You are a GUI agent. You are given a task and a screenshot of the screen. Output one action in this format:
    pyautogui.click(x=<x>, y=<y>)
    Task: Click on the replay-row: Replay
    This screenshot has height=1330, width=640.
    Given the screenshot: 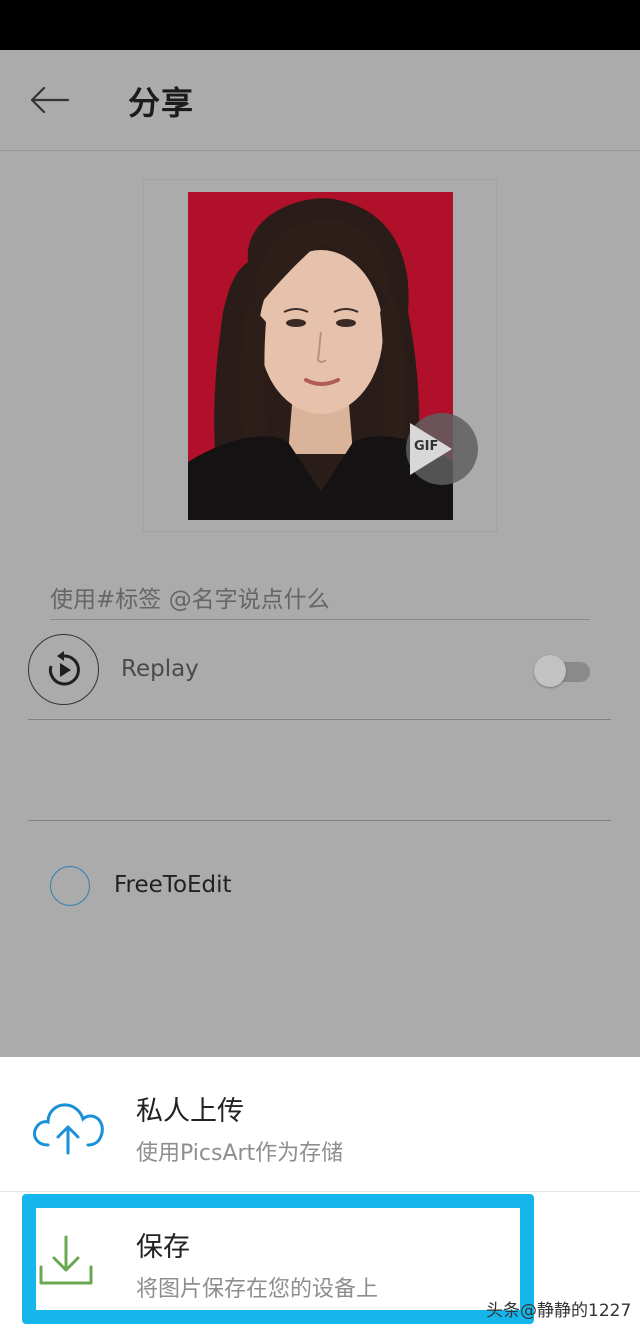 What is the action you would take?
    pyautogui.click(x=319, y=677)
    